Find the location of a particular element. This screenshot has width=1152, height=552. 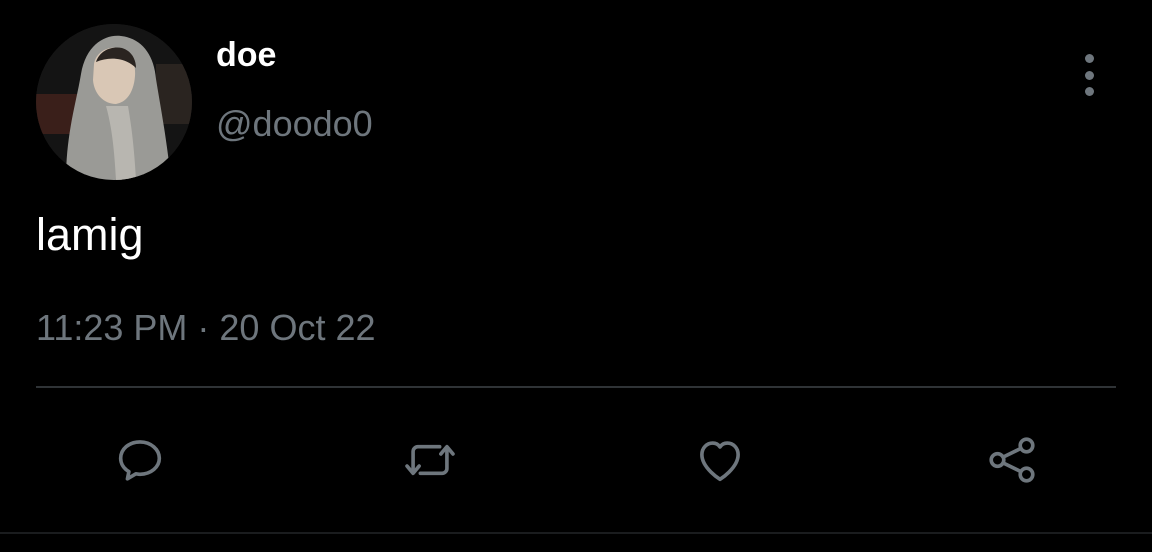

tweet-text: lamig is located at coordinates (90, 234).